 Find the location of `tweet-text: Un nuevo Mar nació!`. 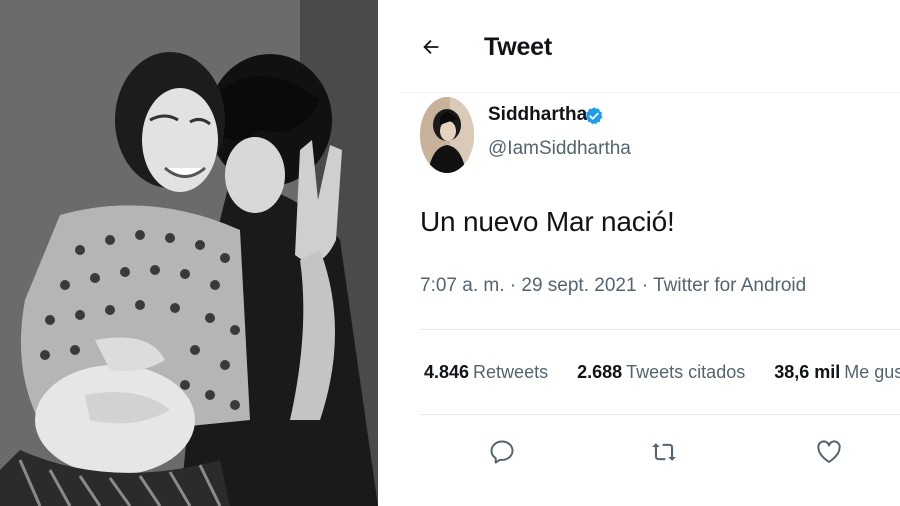

tweet-text: Un nuevo Mar nació! is located at coordinates (547, 221).